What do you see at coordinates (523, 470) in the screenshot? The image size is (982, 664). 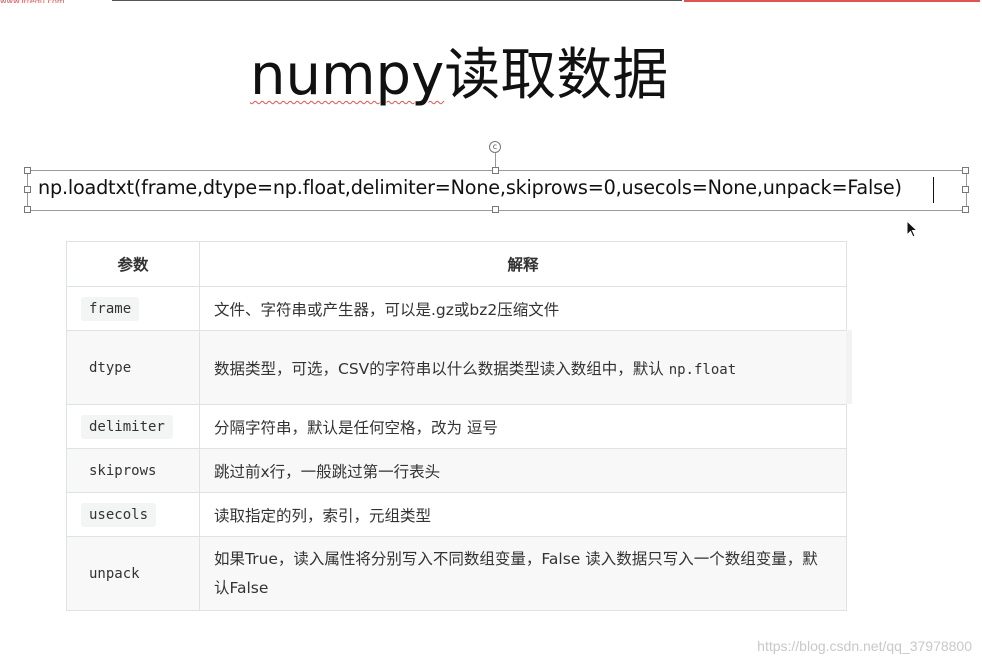 I see `desc-skiprows: 跳过前x行，一般跳过第一行表头` at bounding box center [523, 470].